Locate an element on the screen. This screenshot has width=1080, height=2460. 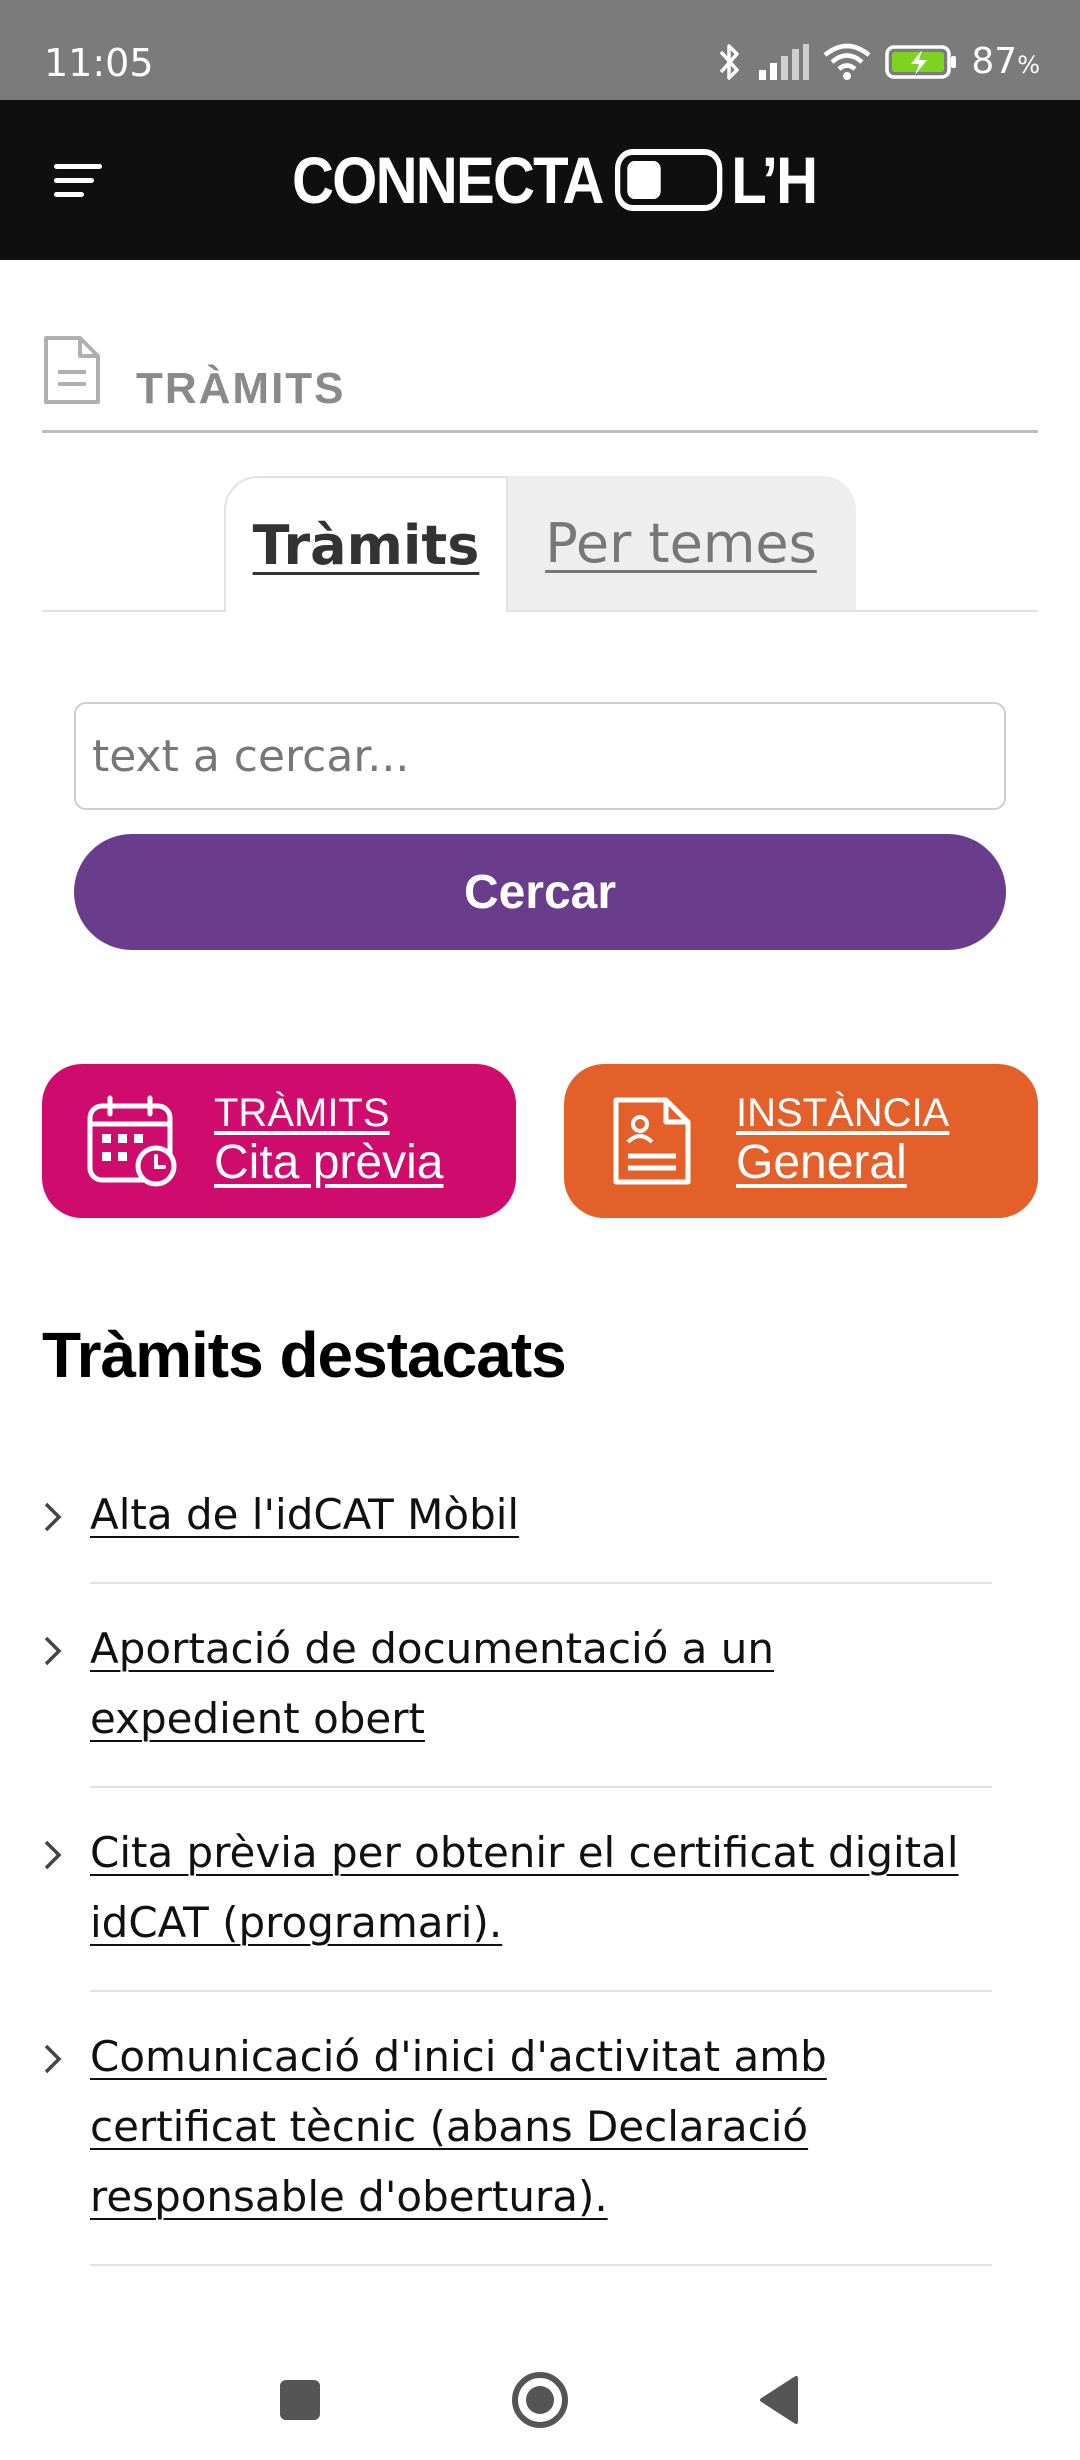
status-time: 11:05 is located at coordinates (99, 63).